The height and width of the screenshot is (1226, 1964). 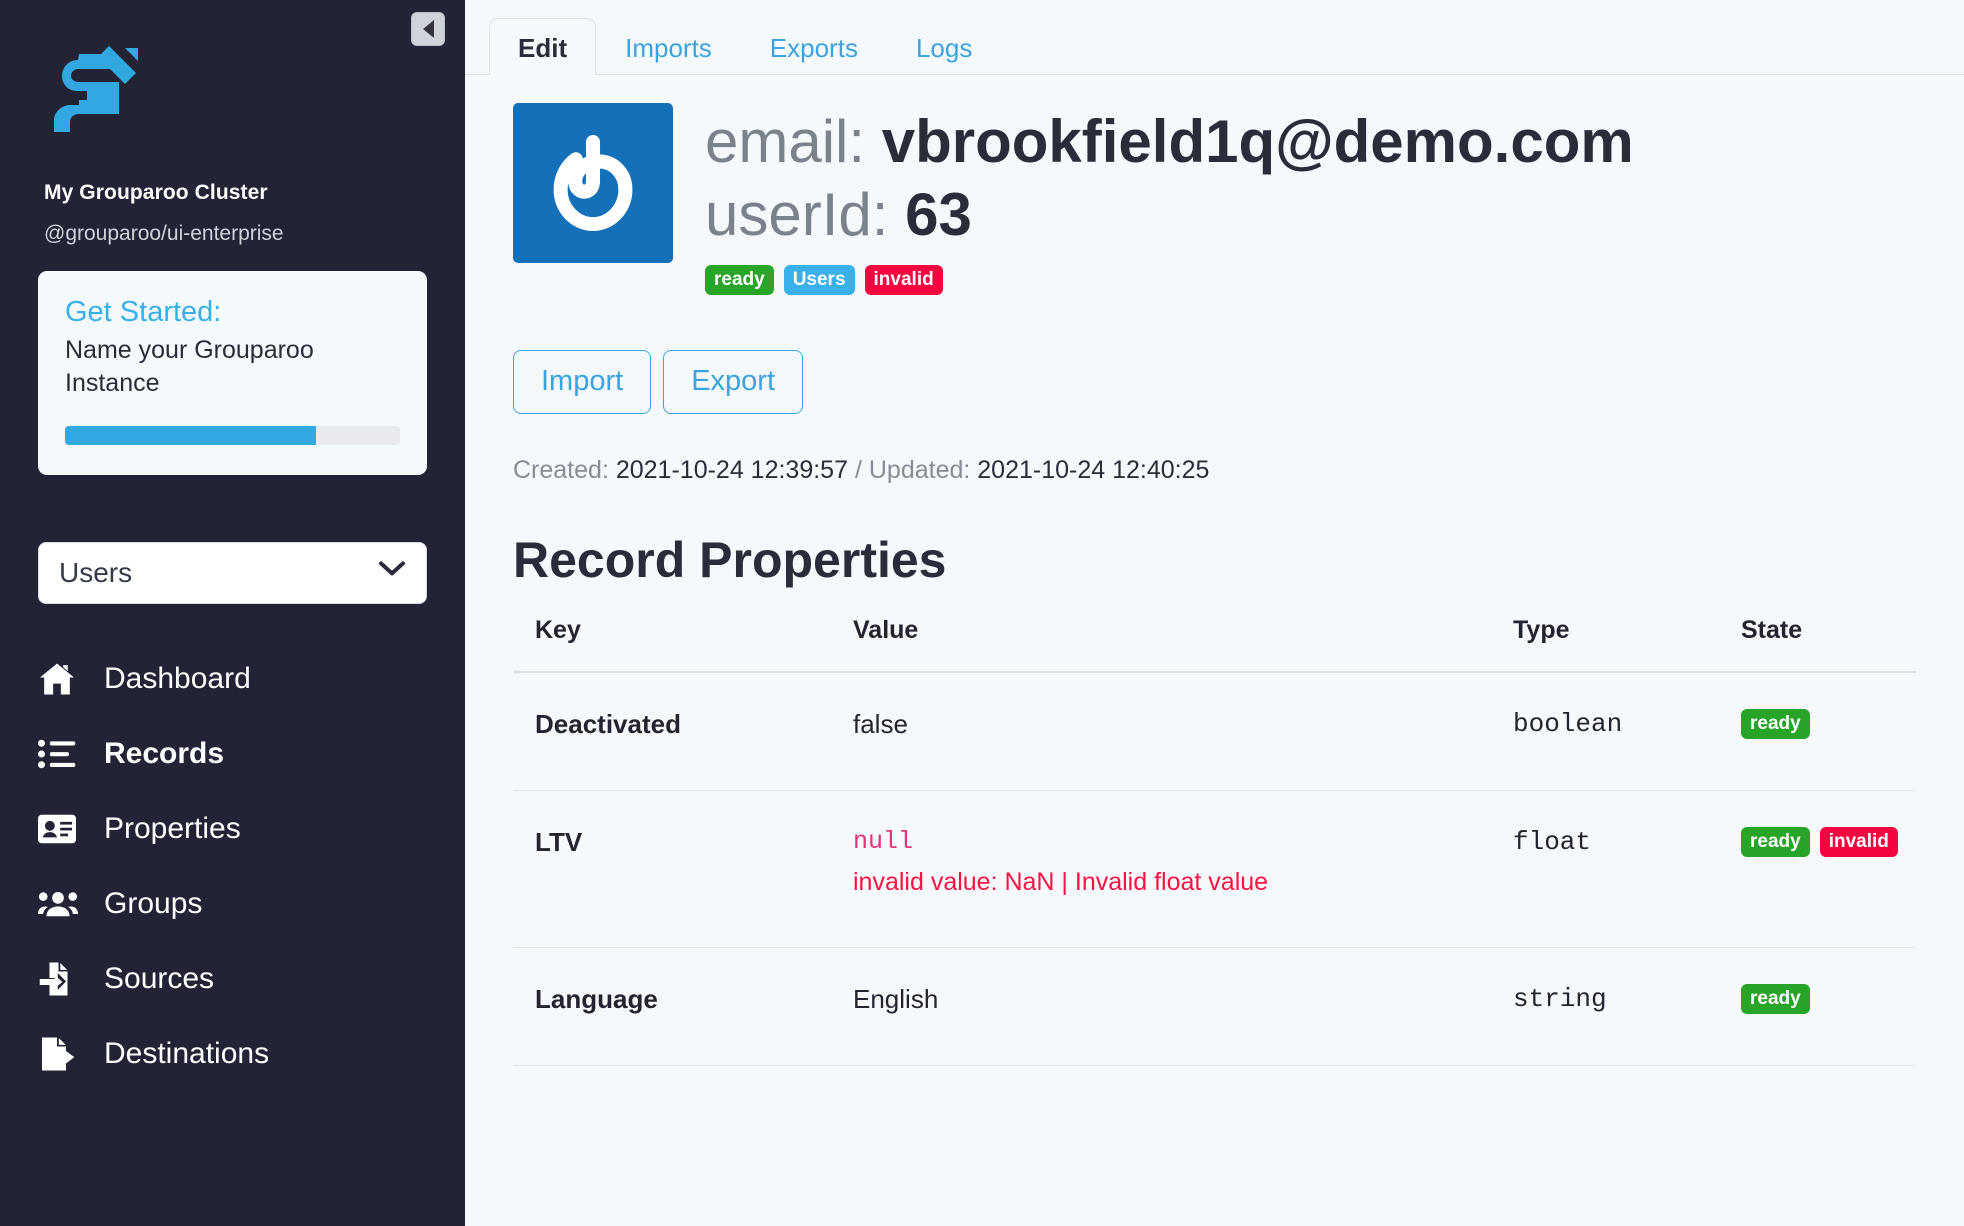 I want to click on userid-value: 63, so click(x=938, y=215).